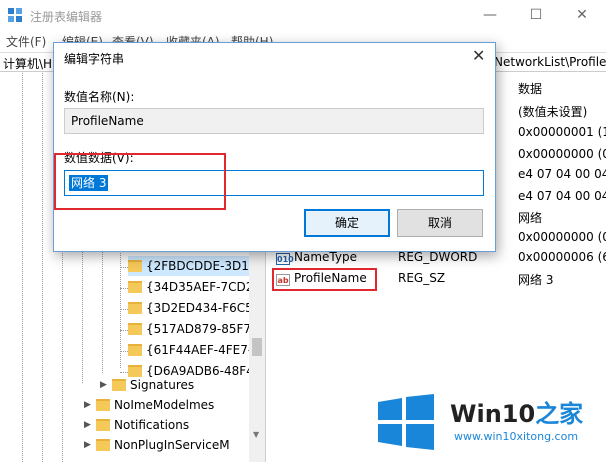 This screenshot has width=606, height=462. I want to click on scrollbar-thumb, so click(257, 347).